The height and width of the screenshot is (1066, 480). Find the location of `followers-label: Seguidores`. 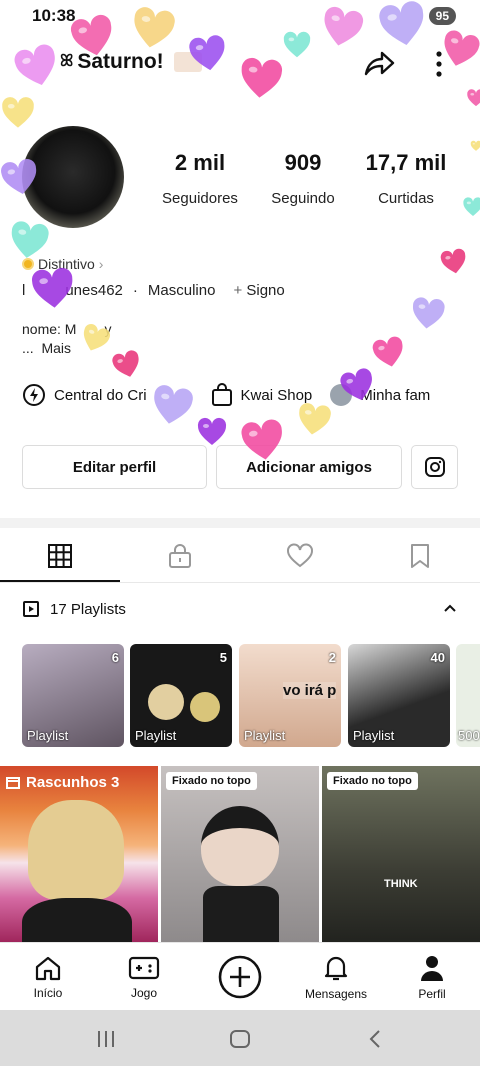

followers-label: Seguidores is located at coordinates (200, 198).